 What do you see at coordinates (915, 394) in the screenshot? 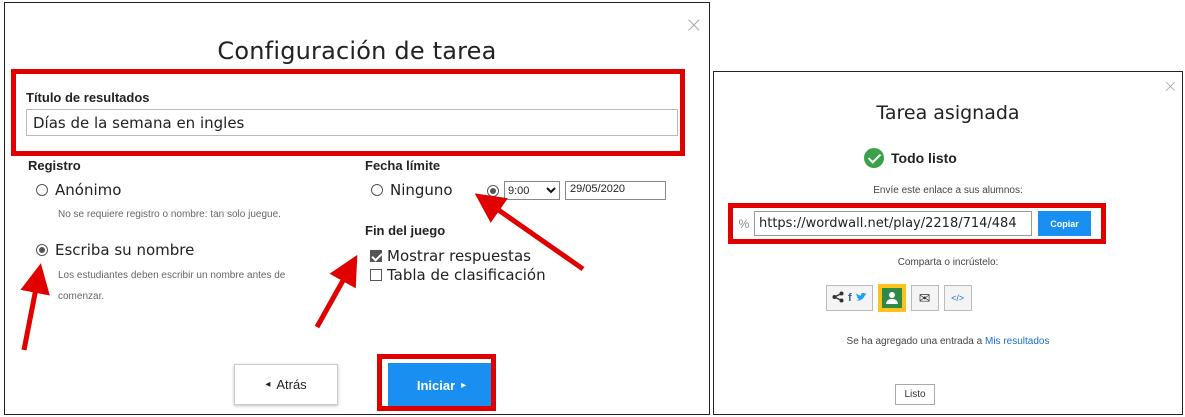
I see `done-button: Listo` at bounding box center [915, 394].